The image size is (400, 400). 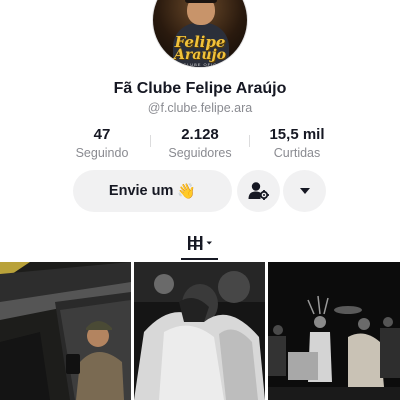 I want to click on video-1-image, so click(x=65, y=331).